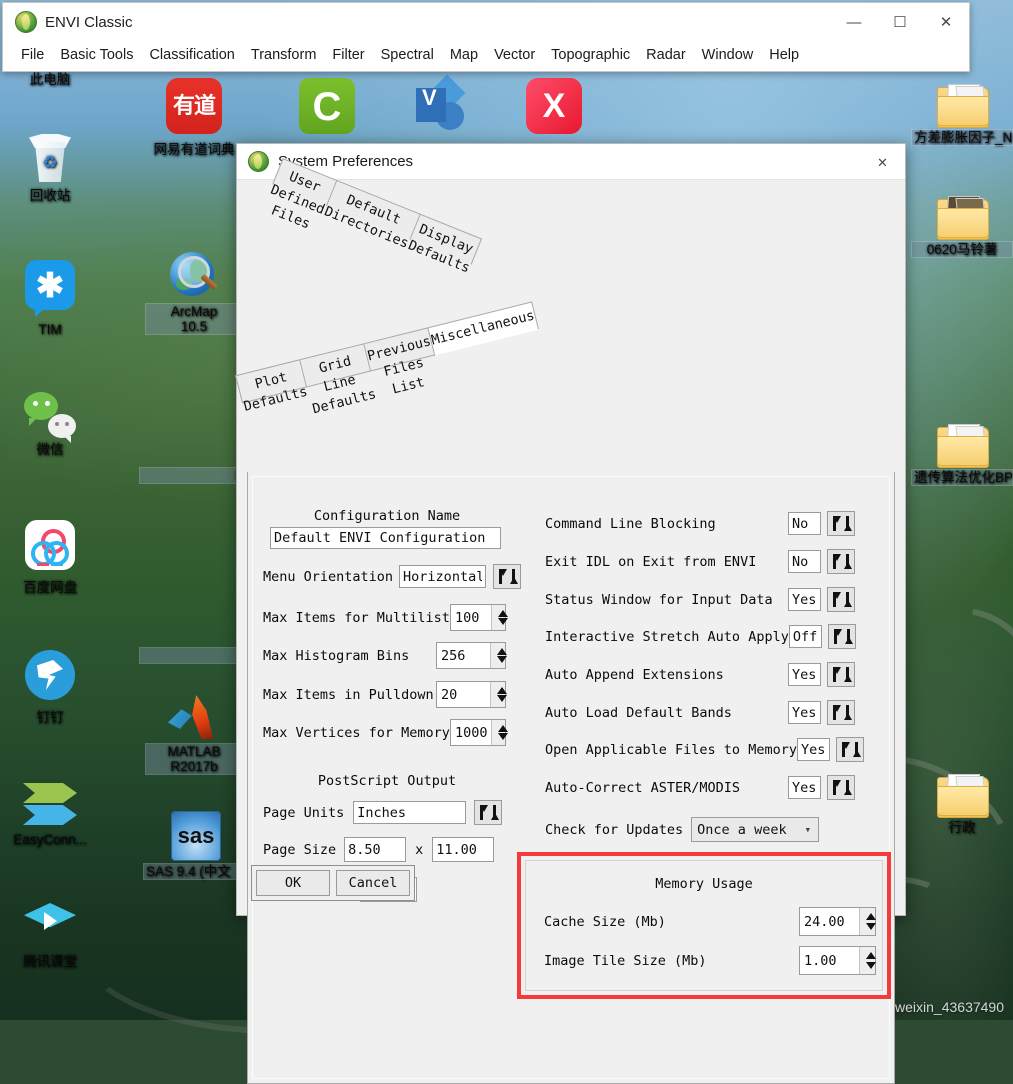 This screenshot has width=1013, height=1084. I want to click on desktop-icon-dingtalk: 钉钉, so click(50, 686).